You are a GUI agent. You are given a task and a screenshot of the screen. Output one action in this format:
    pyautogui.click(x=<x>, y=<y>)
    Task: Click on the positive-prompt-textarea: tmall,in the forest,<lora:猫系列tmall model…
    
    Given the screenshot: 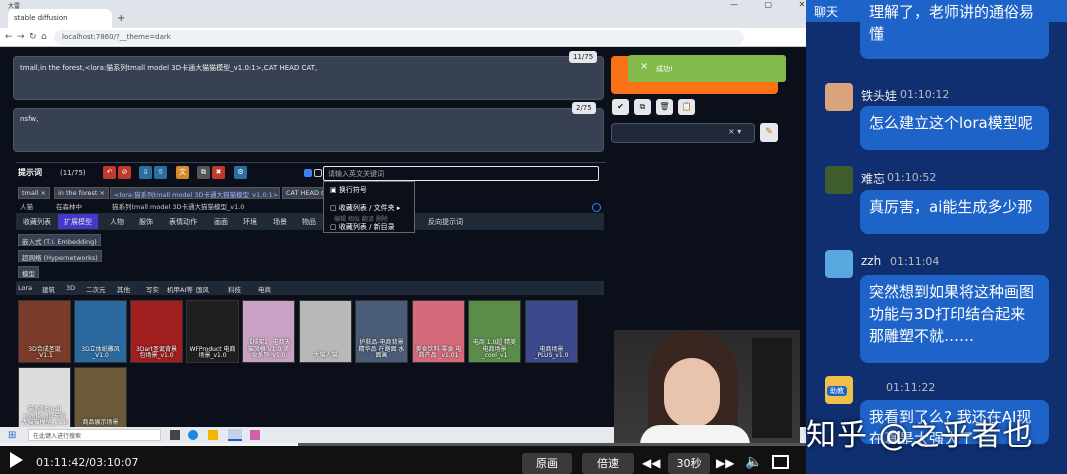 What is the action you would take?
    pyautogui.click(x=308, y=78)
    